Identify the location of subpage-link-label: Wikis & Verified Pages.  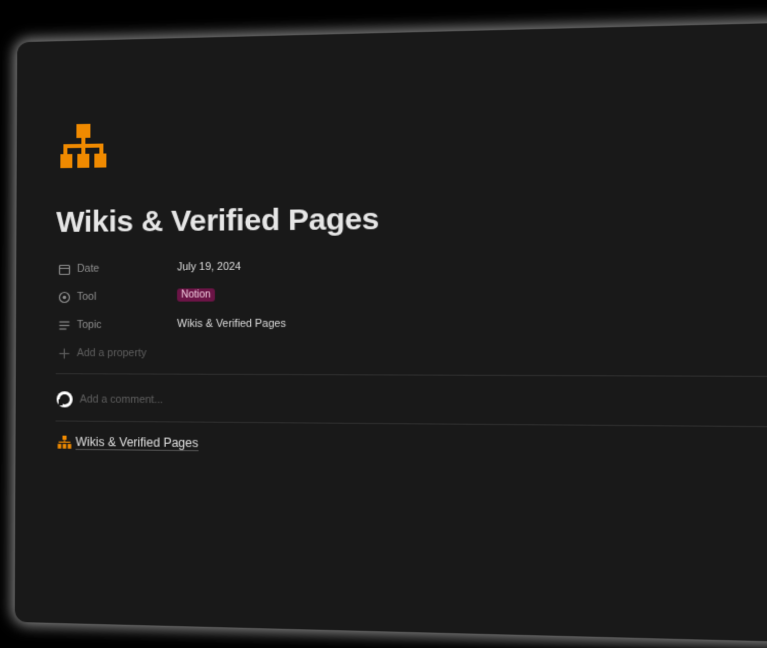
(137, 443).